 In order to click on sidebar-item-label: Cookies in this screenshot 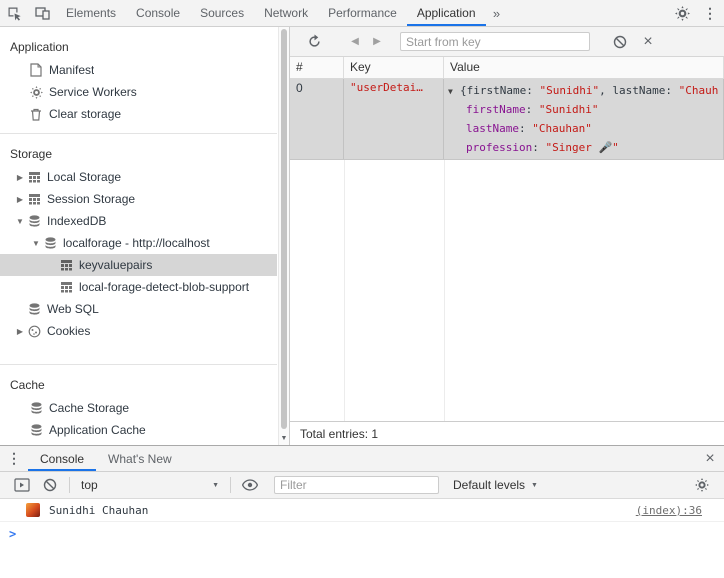, I will do `click(69, 331)`.